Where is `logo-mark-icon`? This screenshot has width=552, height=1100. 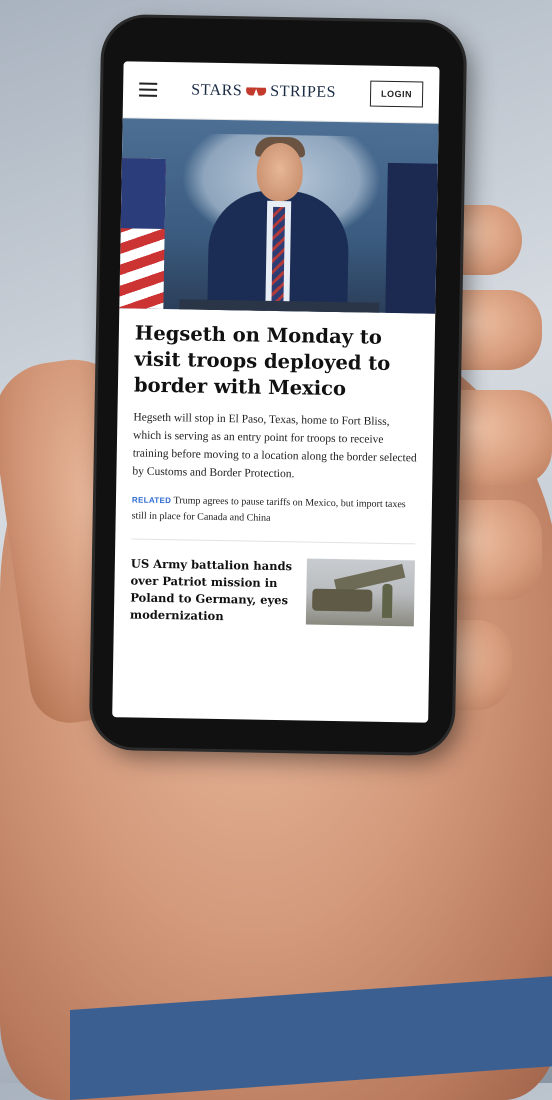
logo-mark-icon is located at coordinates (256, 91).